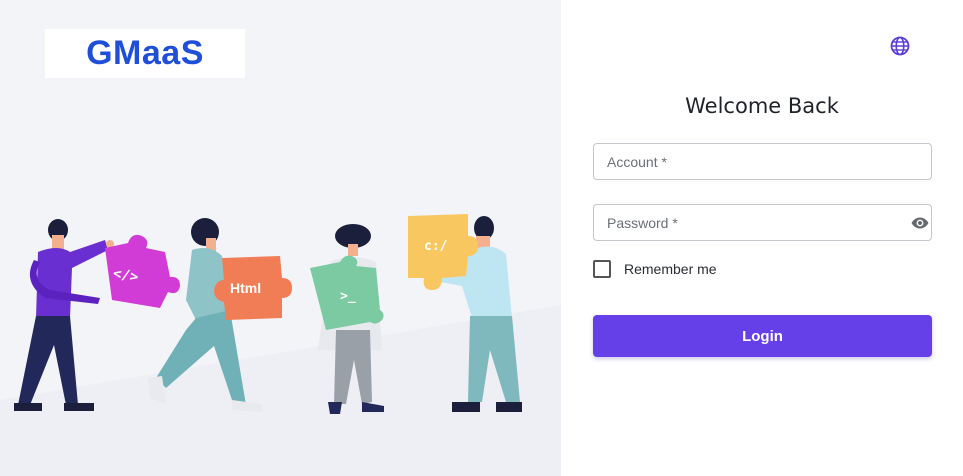 This screenshot has width=963, height=476. I want to click on remember-me-label: Remember me, so click(670, 269).